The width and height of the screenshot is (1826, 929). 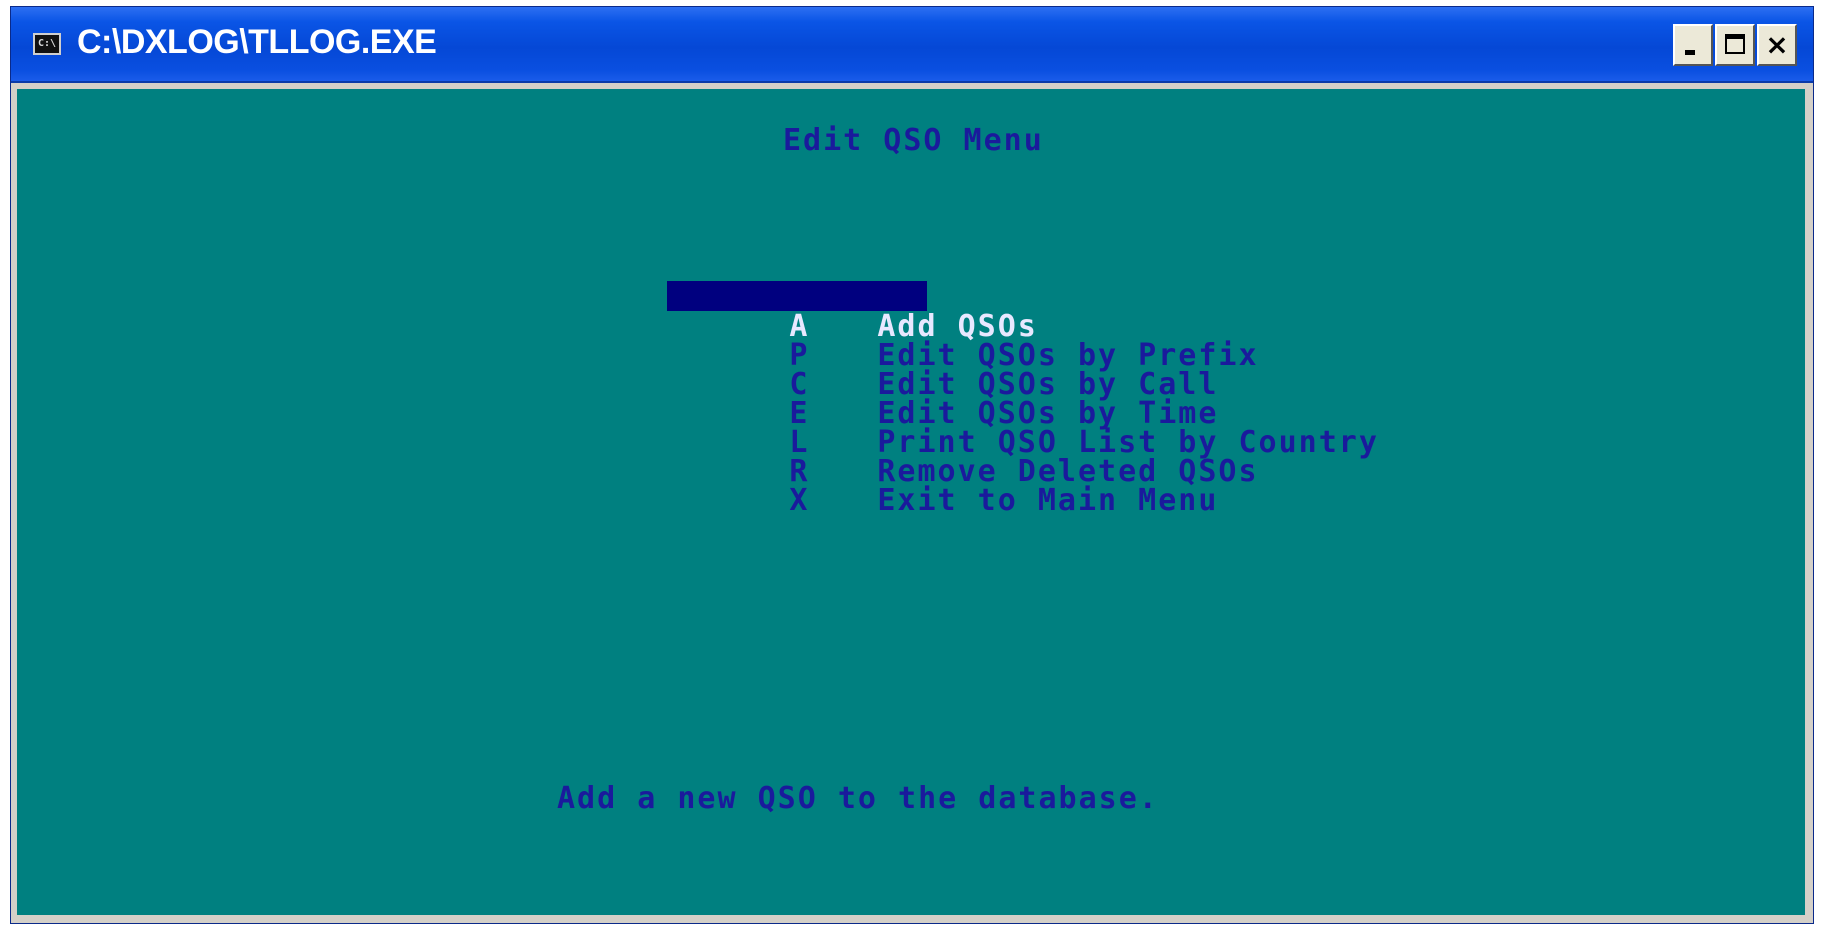 I want to click on maximize-button, so click(x=1735, y=45).